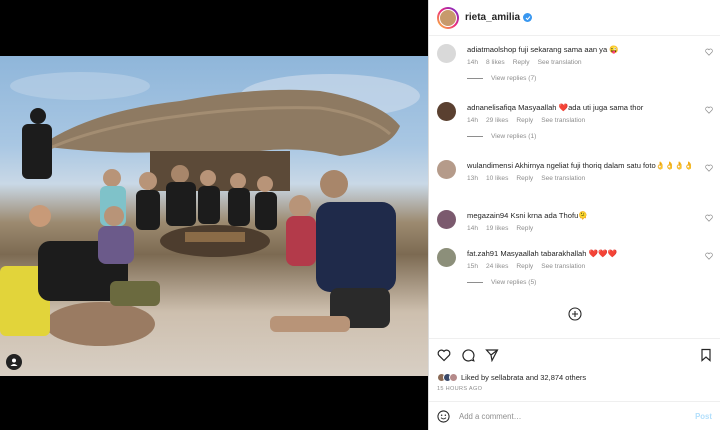 This screenshot has width=720, height=430. I want to click on comment-body: Masyaallah tabarakhallah ❤️❤️❤️, so click(558, 253).